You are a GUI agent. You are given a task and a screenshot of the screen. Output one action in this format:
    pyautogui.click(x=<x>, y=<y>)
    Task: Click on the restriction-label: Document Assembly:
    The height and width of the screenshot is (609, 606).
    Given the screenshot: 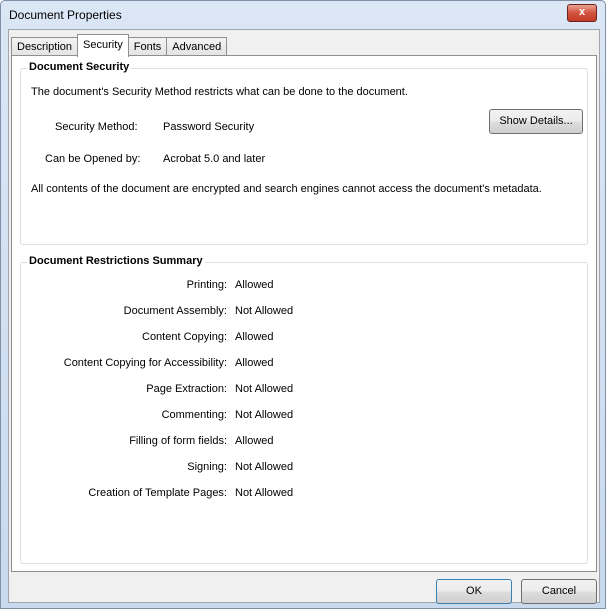 What is the action you would take?
    pyautogui.click(x=175, y=311)
    